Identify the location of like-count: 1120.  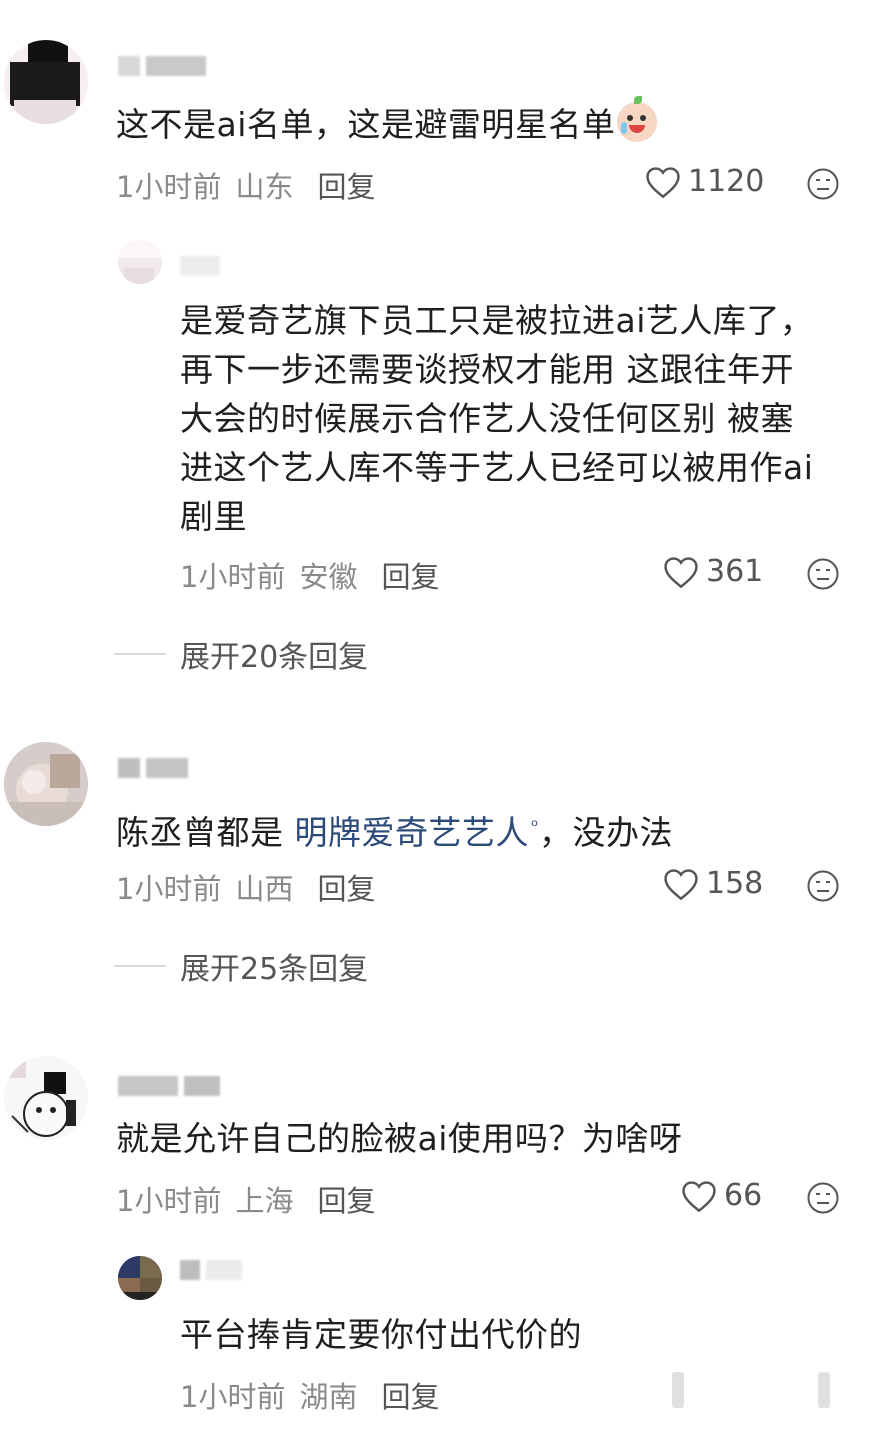
(726, 181).